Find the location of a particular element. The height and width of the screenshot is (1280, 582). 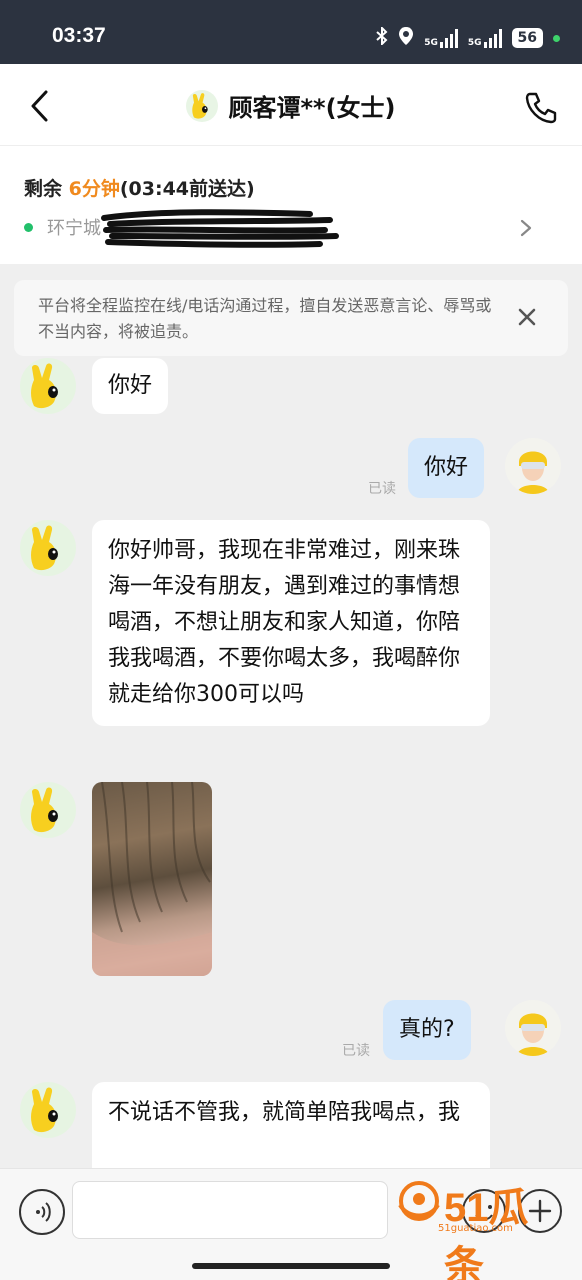

chat-title: 顾客谭**(女士) is located at coordinates (291, 105).